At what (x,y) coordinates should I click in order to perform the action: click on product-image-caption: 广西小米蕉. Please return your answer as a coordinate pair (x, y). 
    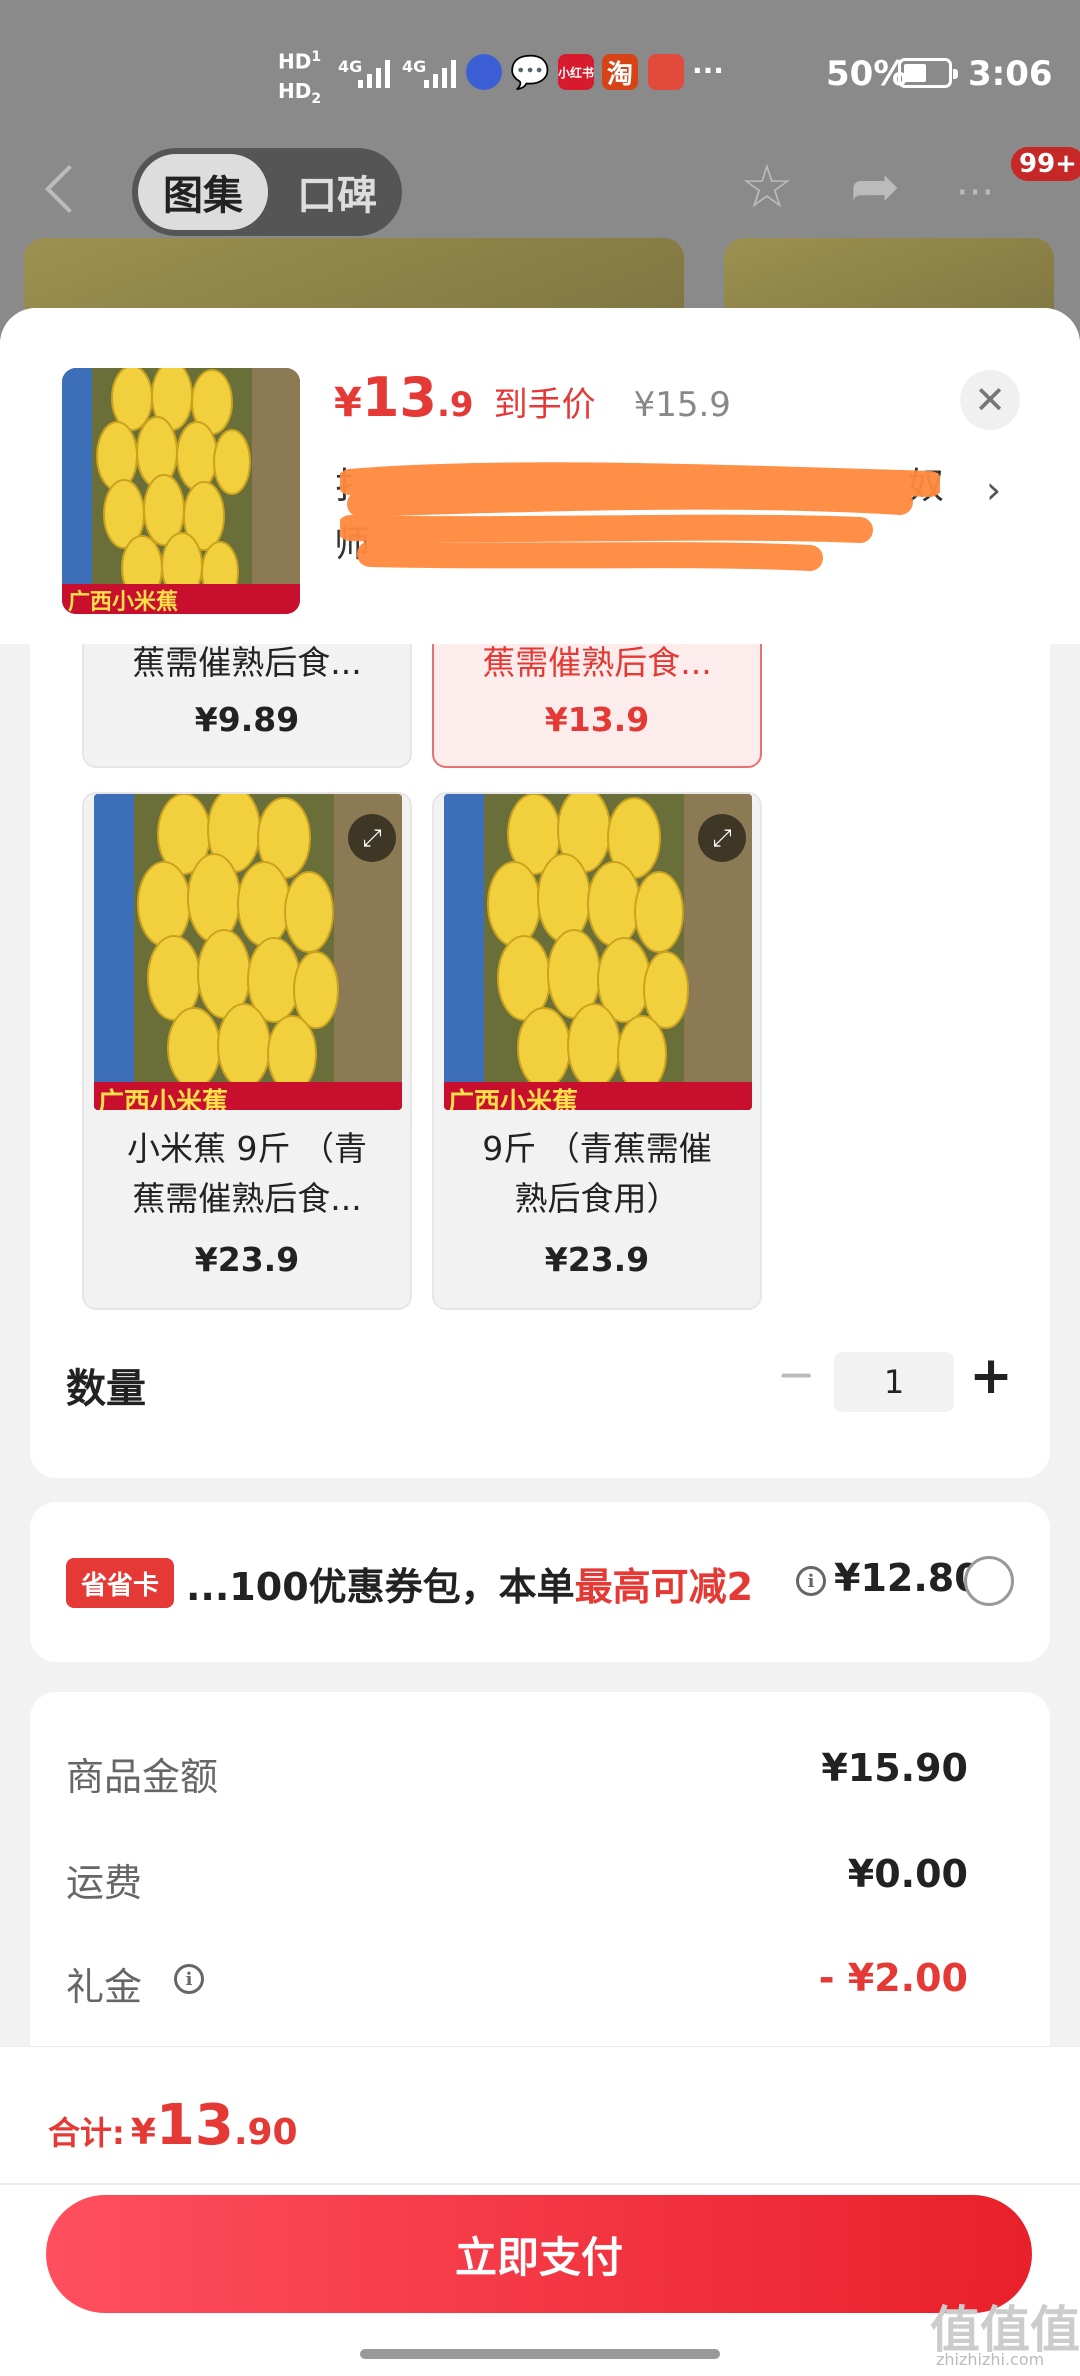
    Looking at the image, I should click on (123, 602).